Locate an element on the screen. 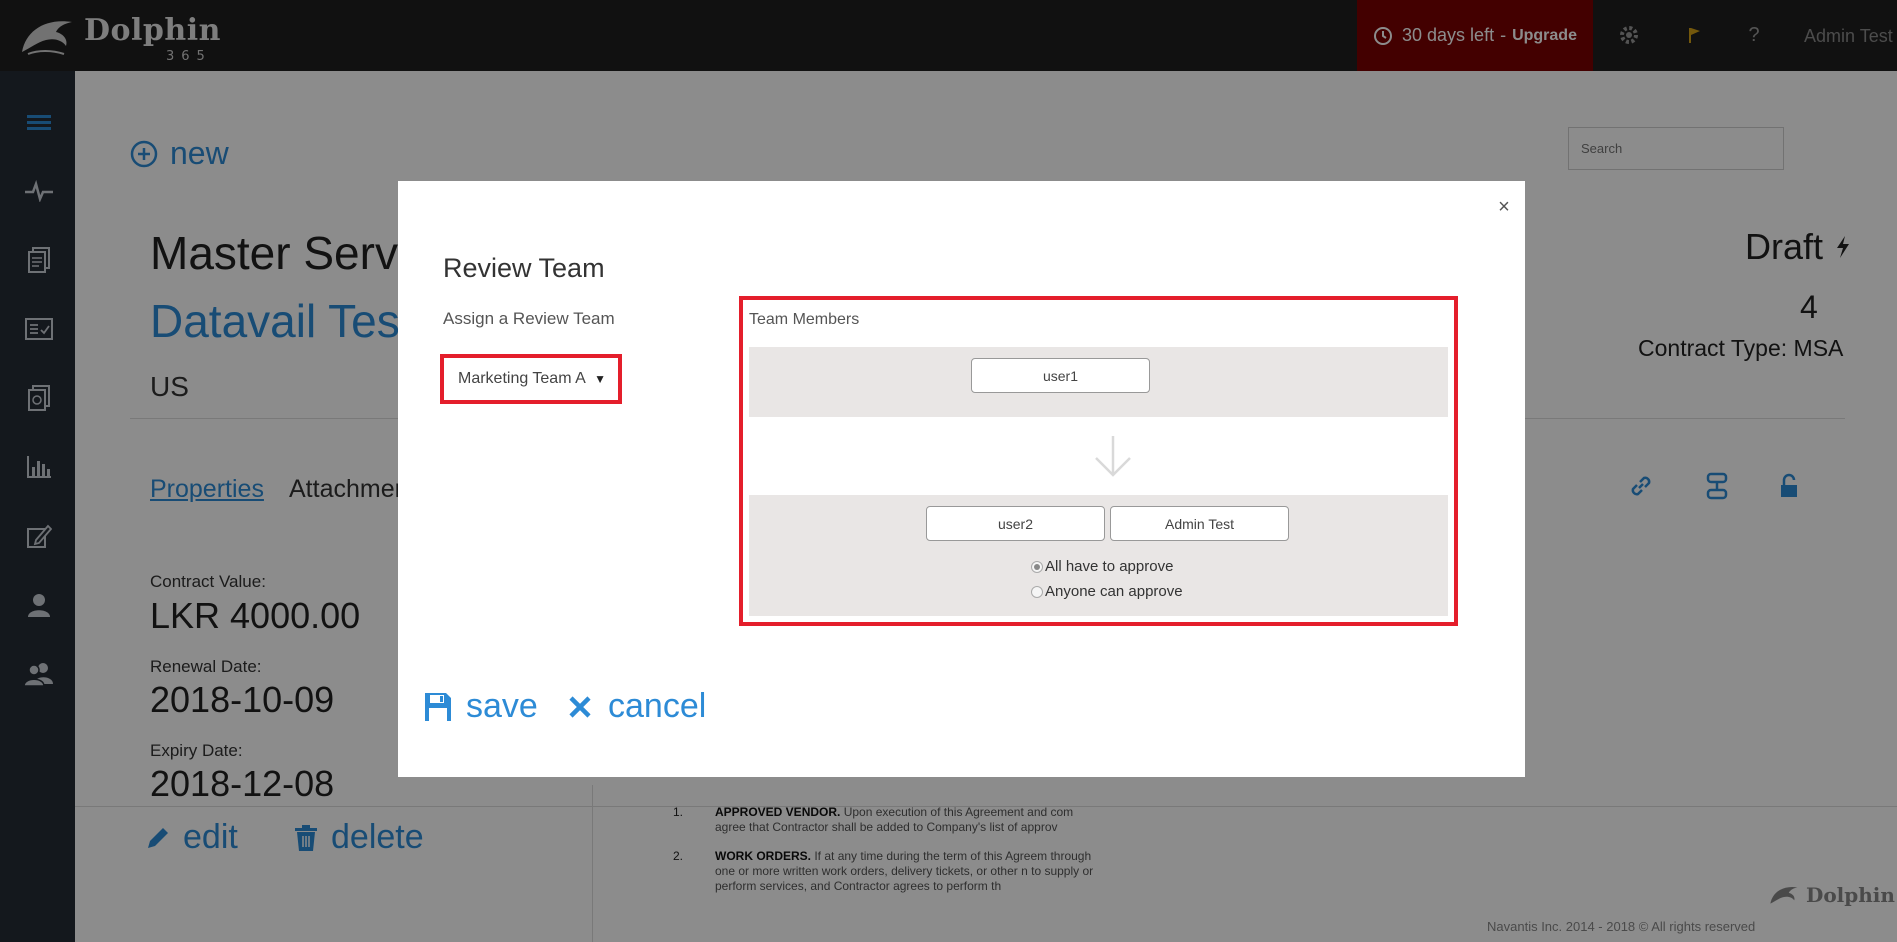 The height and width of the screenshot is (942, 1897). cancel-button: cancel is located at coordinates (637, 706).